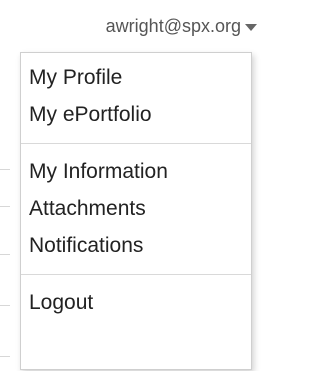  Describe the element at coordinates (136, 245) in the screenshot. I see `menu-item-notifications: Notifications` at that location.